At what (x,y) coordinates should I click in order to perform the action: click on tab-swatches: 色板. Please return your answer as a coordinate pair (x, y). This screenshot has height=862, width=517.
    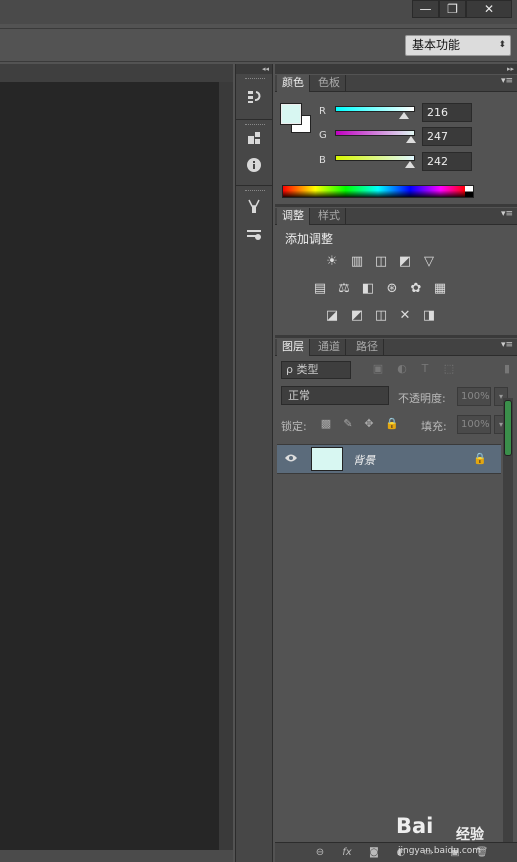
    Looking at the image, I should click on (329, 83).